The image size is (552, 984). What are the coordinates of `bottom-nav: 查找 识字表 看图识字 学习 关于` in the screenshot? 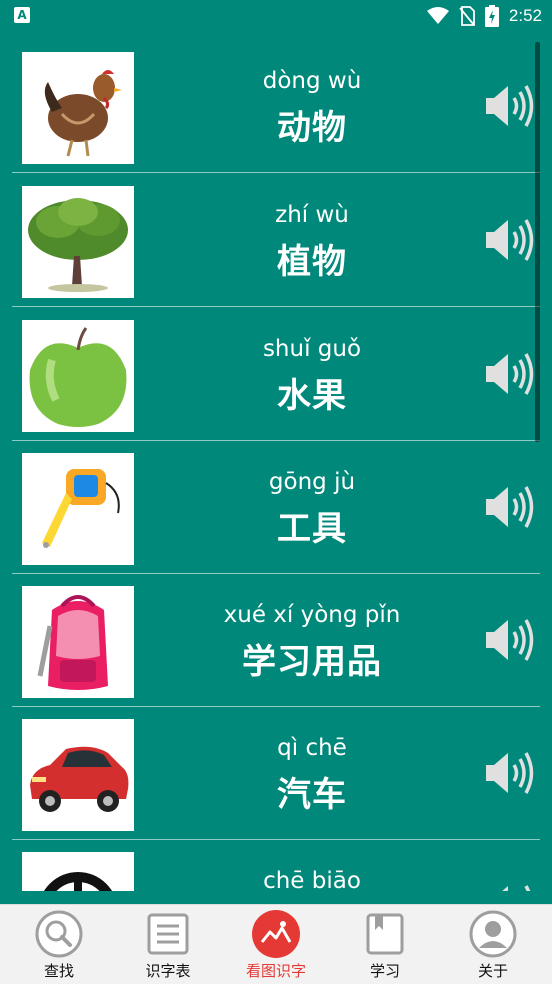 It's located at (276, 944).